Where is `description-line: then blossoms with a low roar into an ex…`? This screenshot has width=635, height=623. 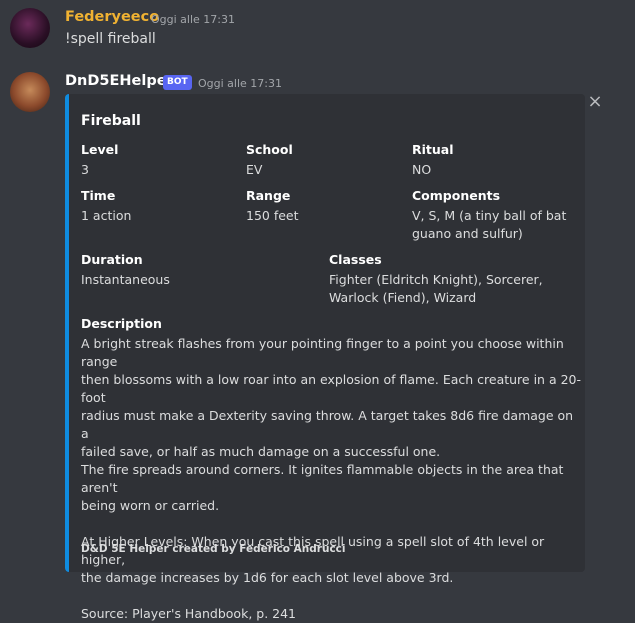 description-line: then blossoms with a low roar into an ex… is located at coordinates (331, 388).